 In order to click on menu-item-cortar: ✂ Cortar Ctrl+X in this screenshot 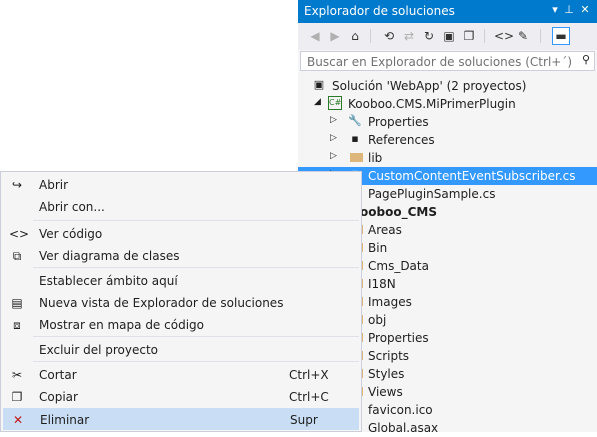, I will do `click(181, 375)`.